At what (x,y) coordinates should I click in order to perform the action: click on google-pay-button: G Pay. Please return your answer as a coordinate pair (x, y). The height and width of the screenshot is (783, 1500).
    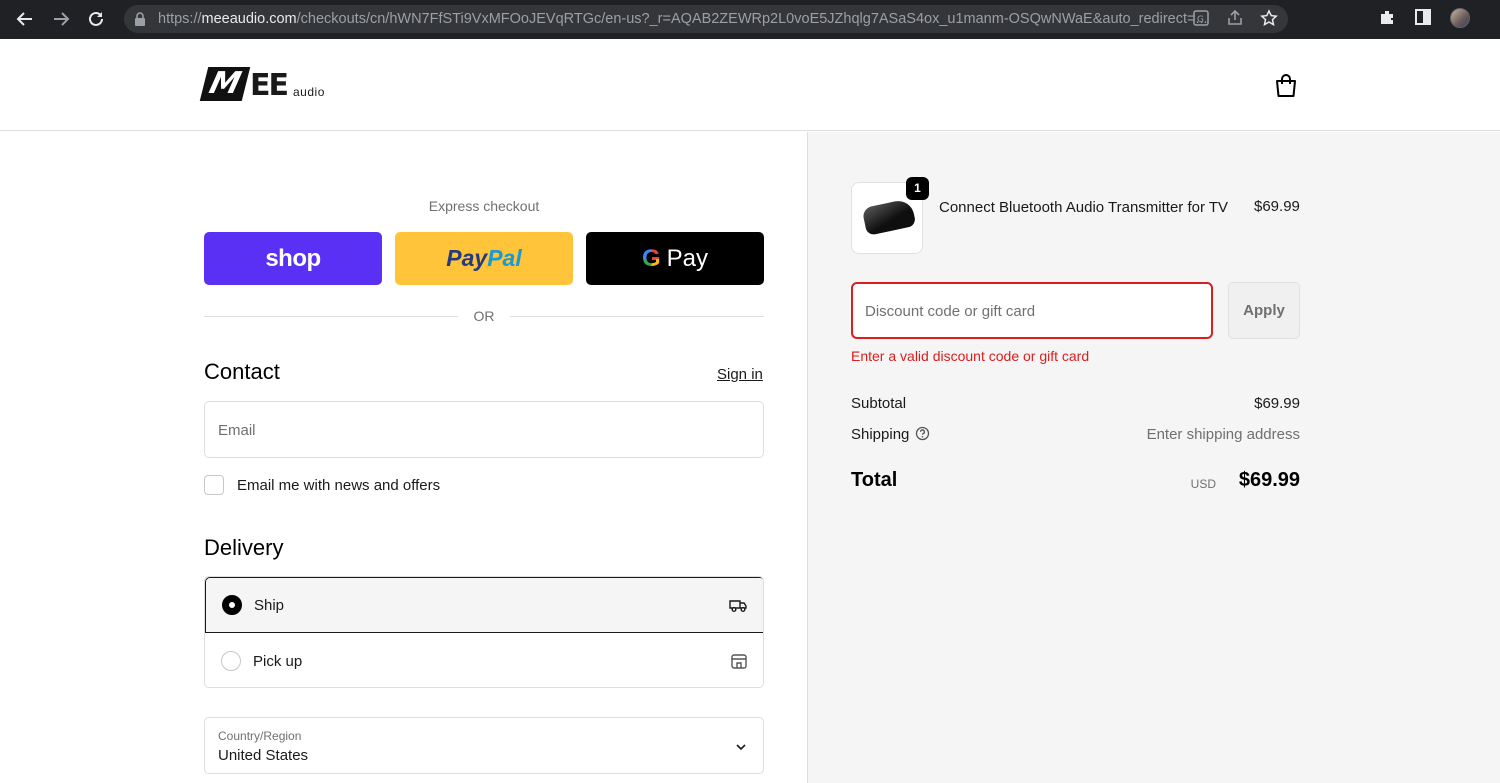
    Looking at the image, I should click on (675, 258).